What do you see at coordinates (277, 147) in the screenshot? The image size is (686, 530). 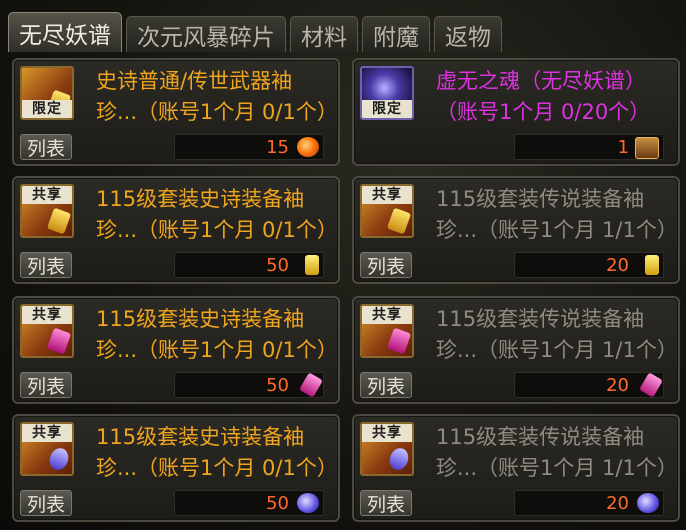 I see `price-value: 15` at bounding box center [277, 147].